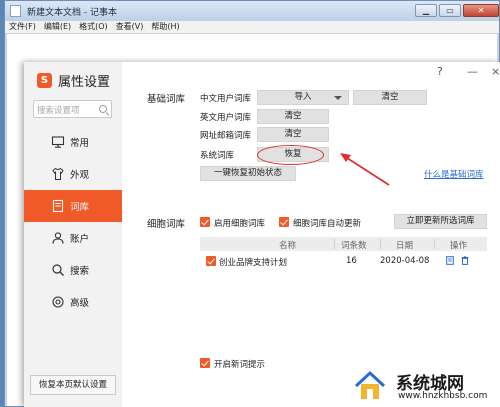 Image resolution: width=500 pixels, height=407 pixels. I want to click on nav-label-dictionary: 词库, so click(80, 207).